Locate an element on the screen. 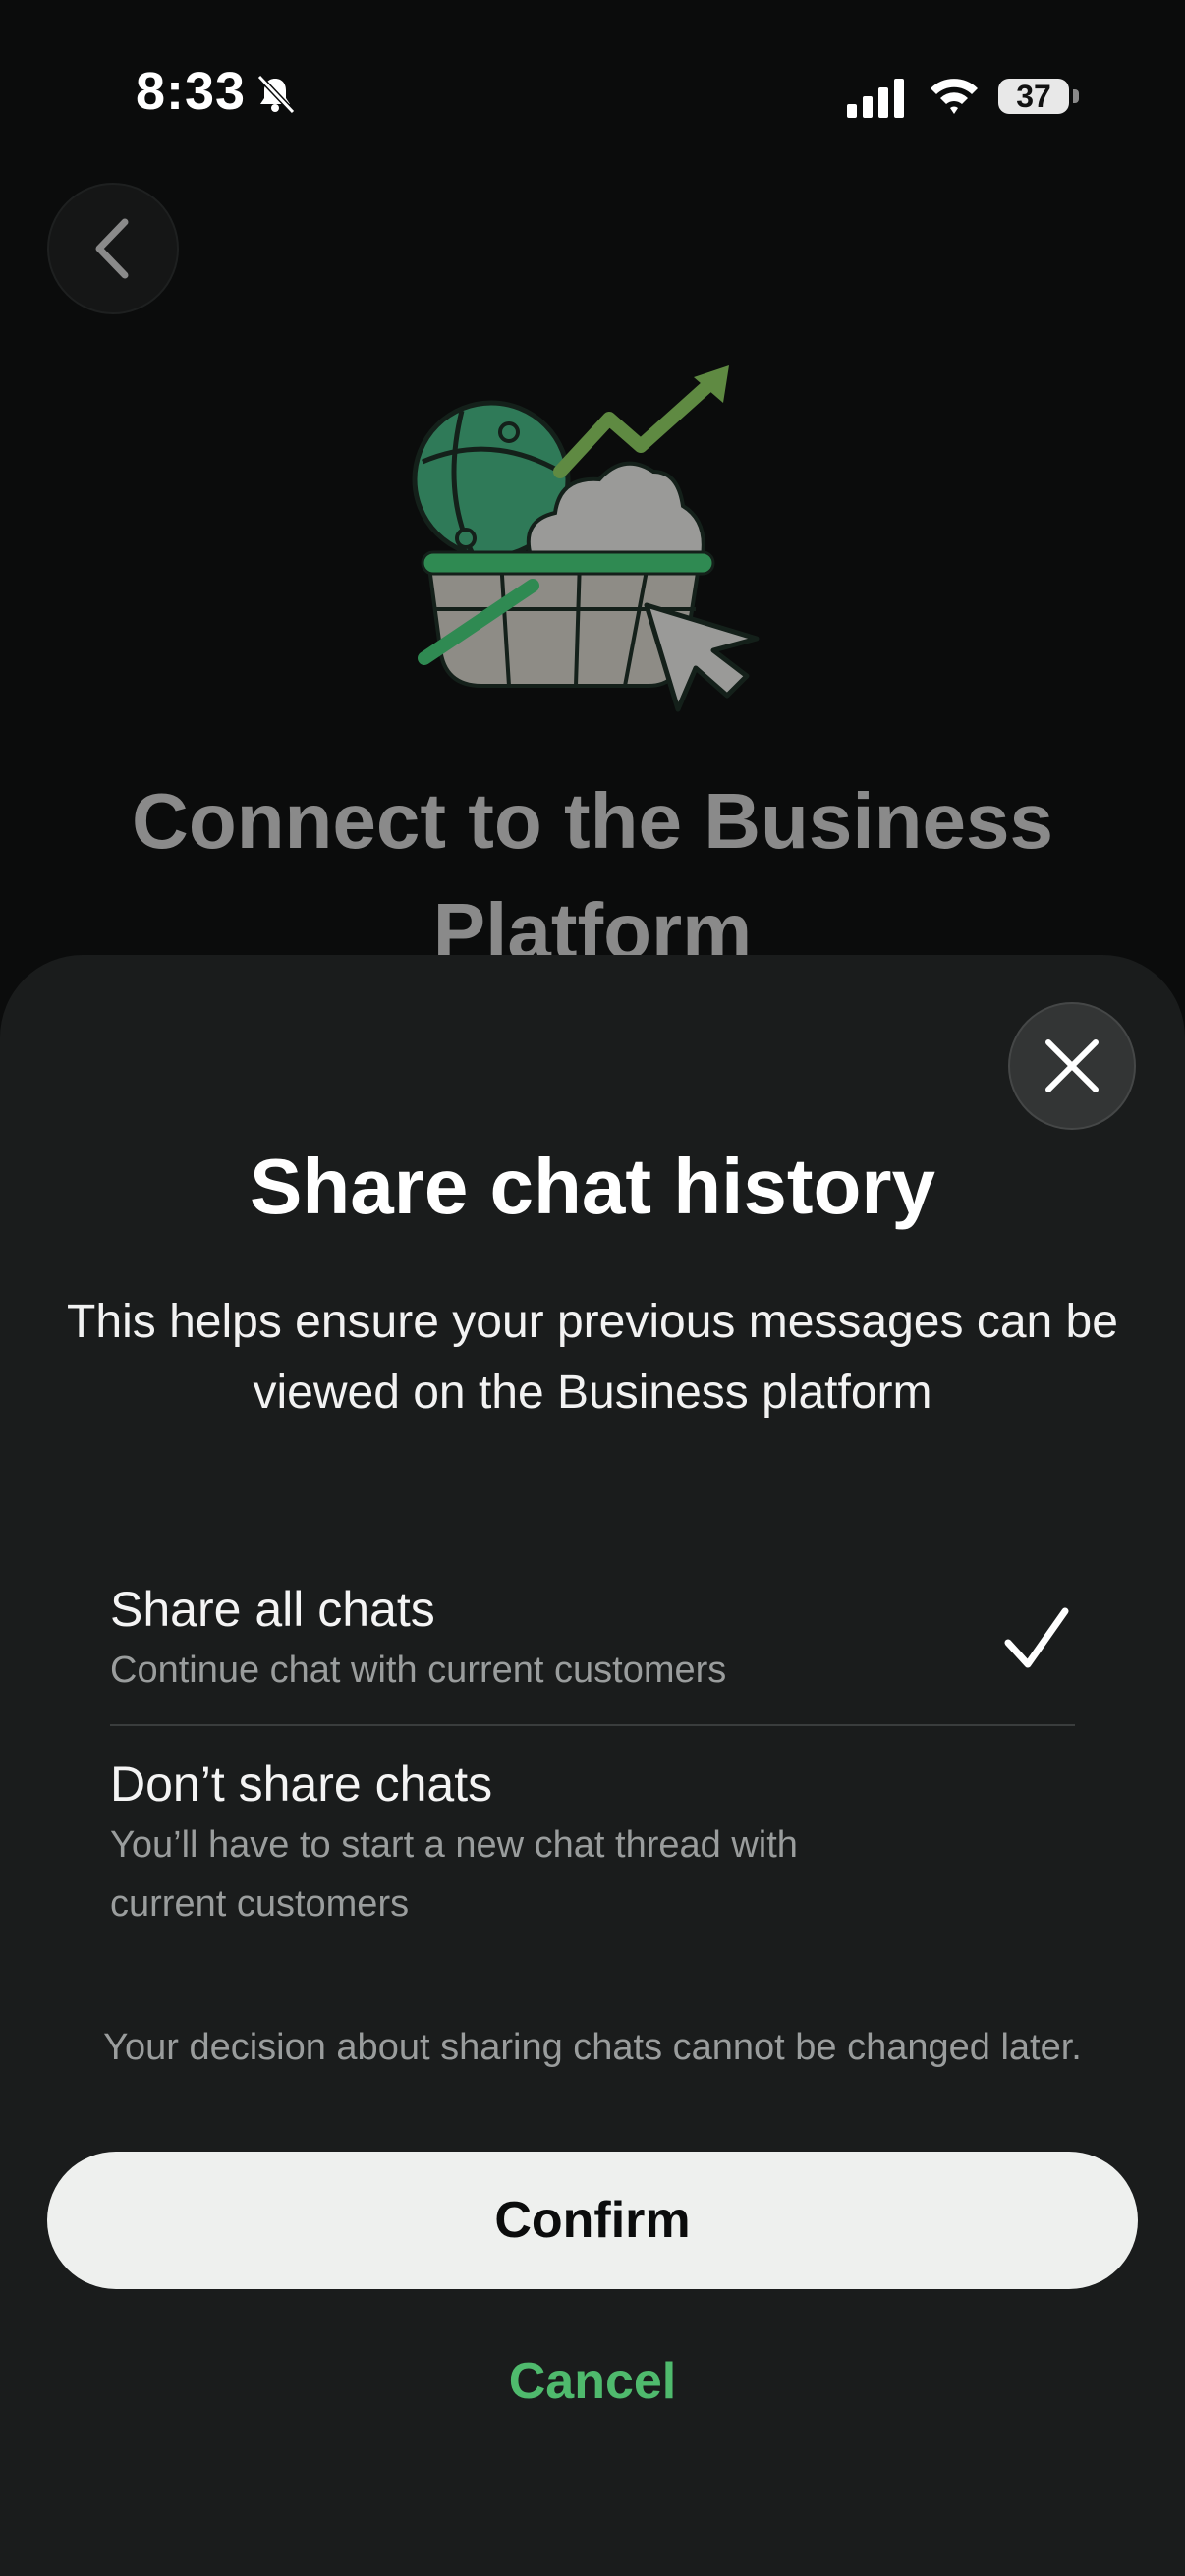  battery-level: 37 is located at coordinates (1034, 96).